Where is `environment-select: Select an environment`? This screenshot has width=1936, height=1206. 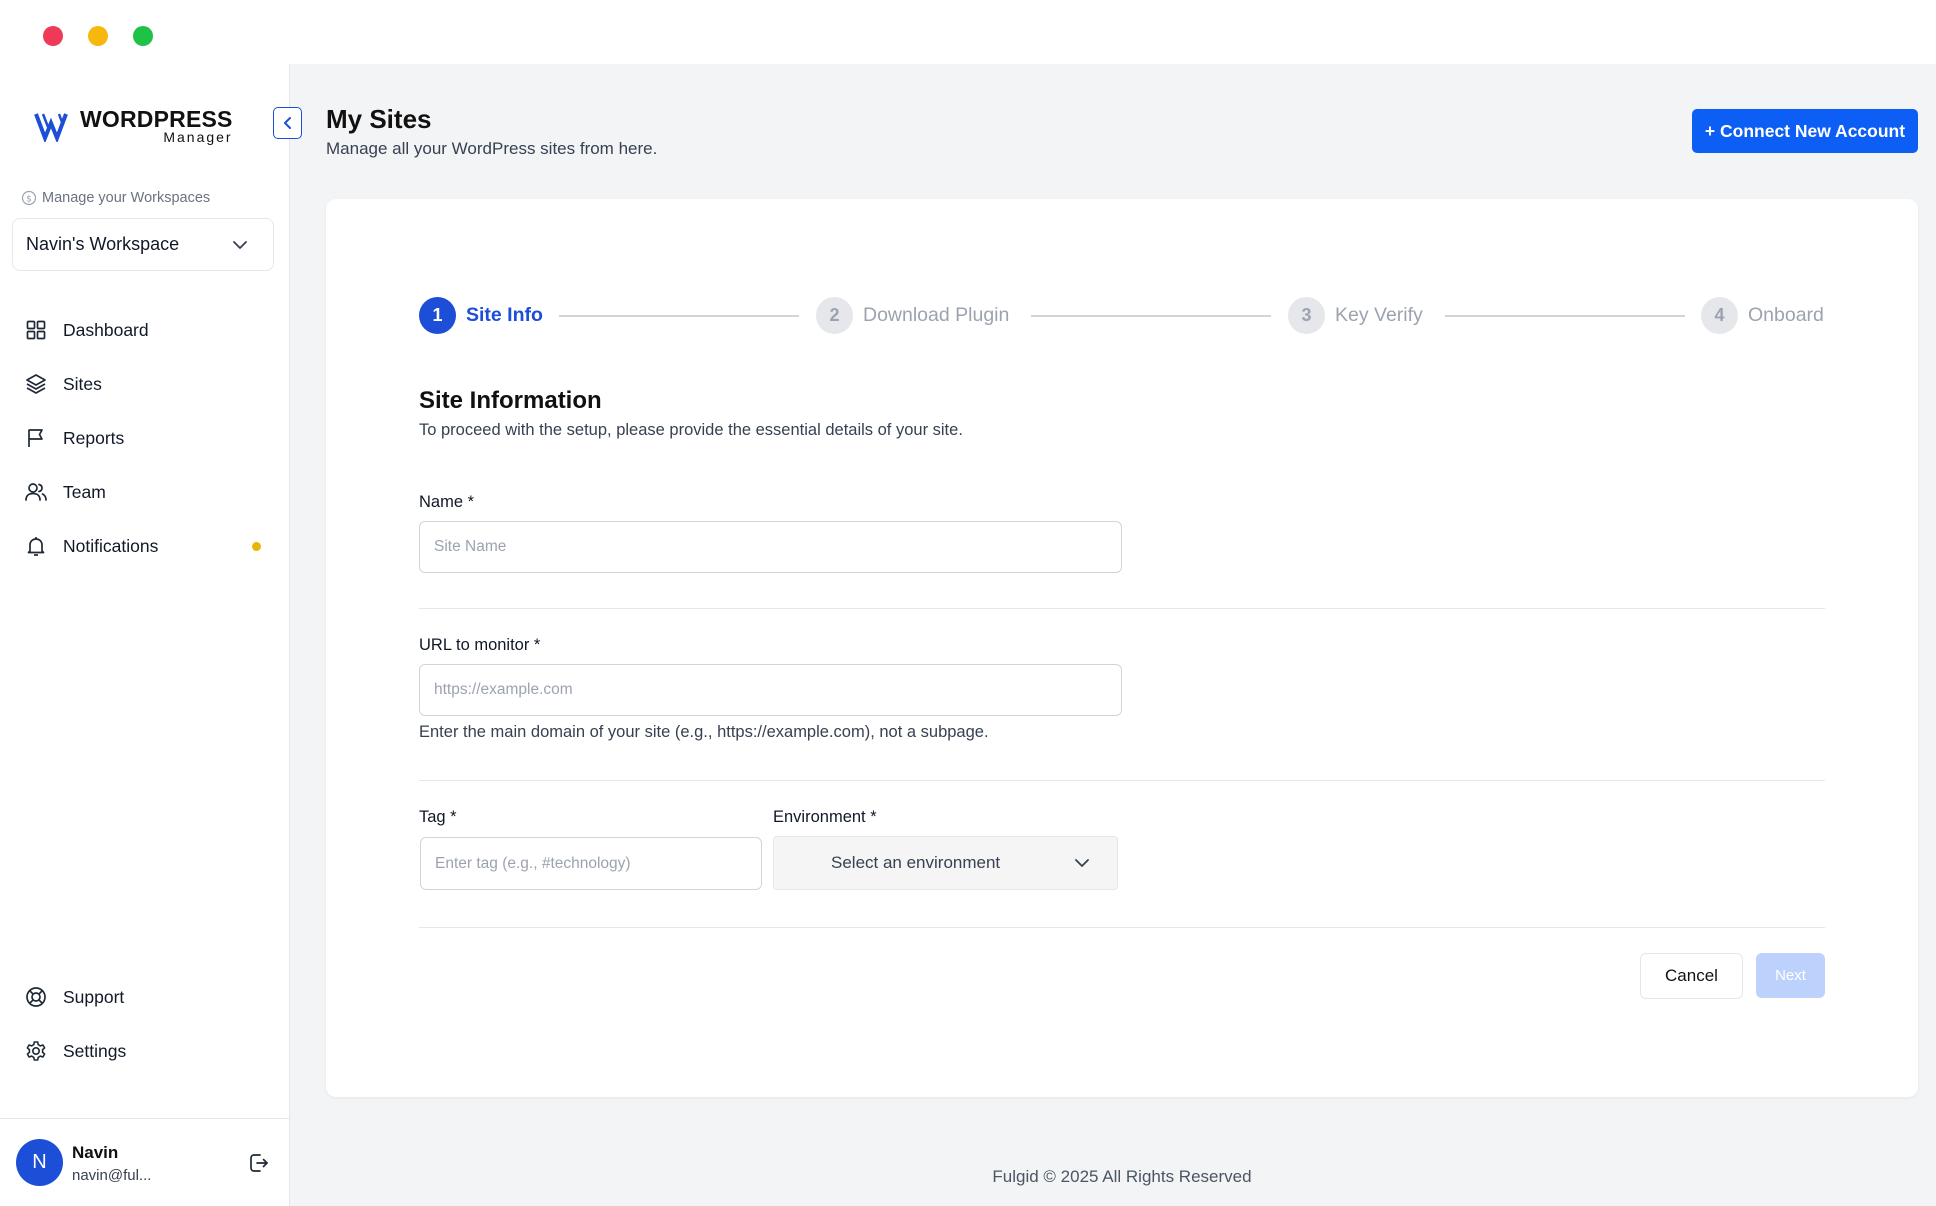 environment-select: Select an environment is located at coordinates (945, 863).